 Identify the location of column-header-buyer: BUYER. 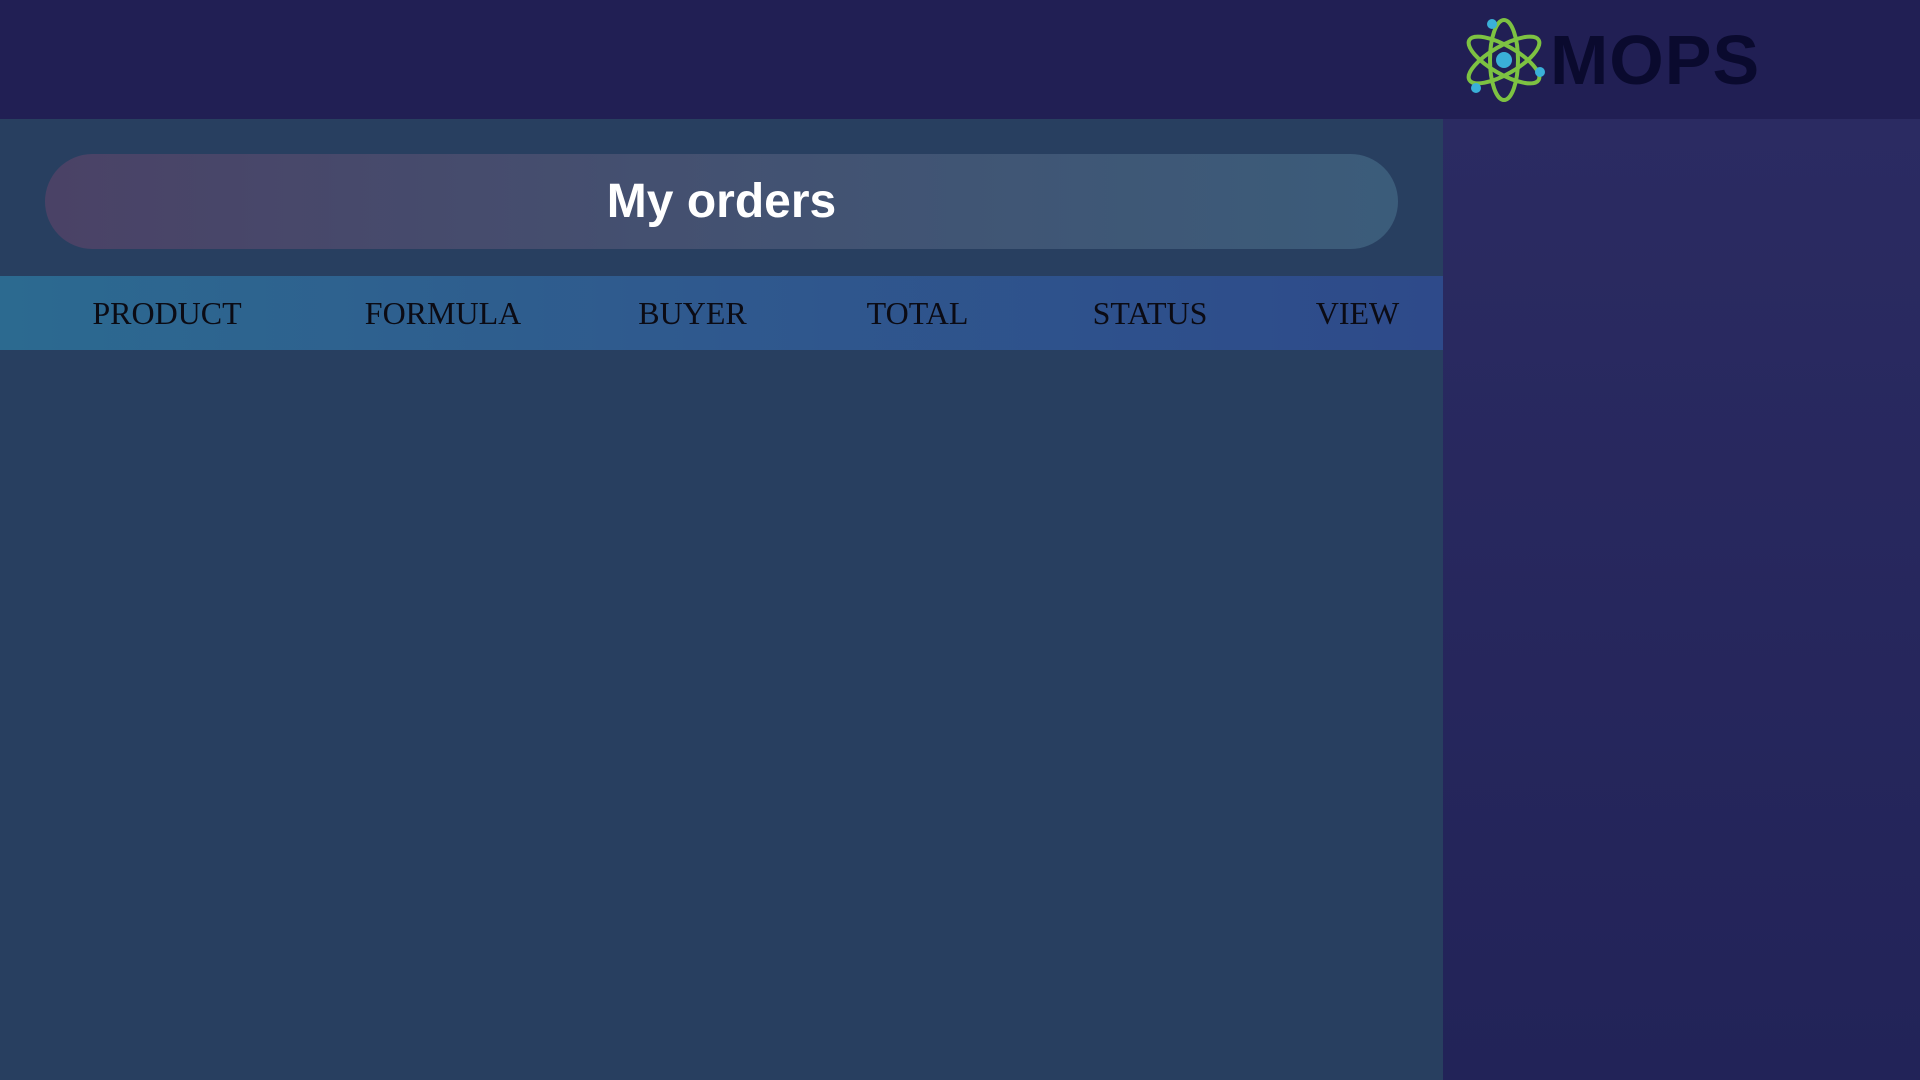
(692, 312).